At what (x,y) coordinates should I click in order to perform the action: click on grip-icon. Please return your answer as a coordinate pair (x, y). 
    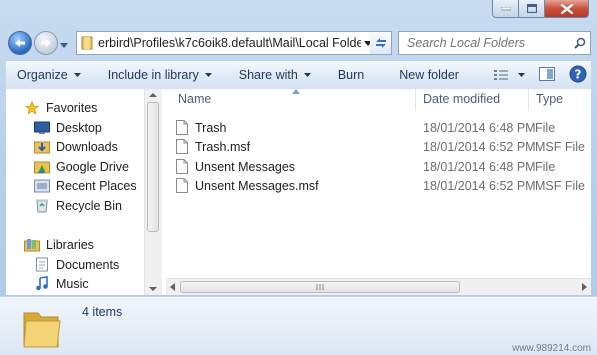
    Looking at the image, I should click on (319, 287).